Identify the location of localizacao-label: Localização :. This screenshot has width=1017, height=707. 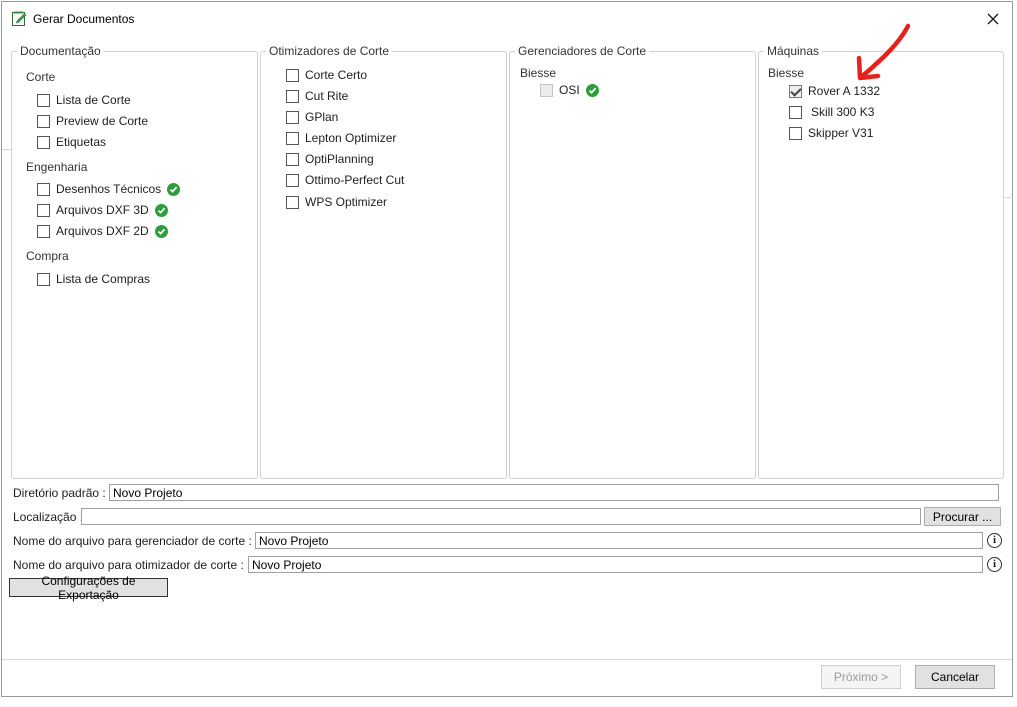
(48, 517).